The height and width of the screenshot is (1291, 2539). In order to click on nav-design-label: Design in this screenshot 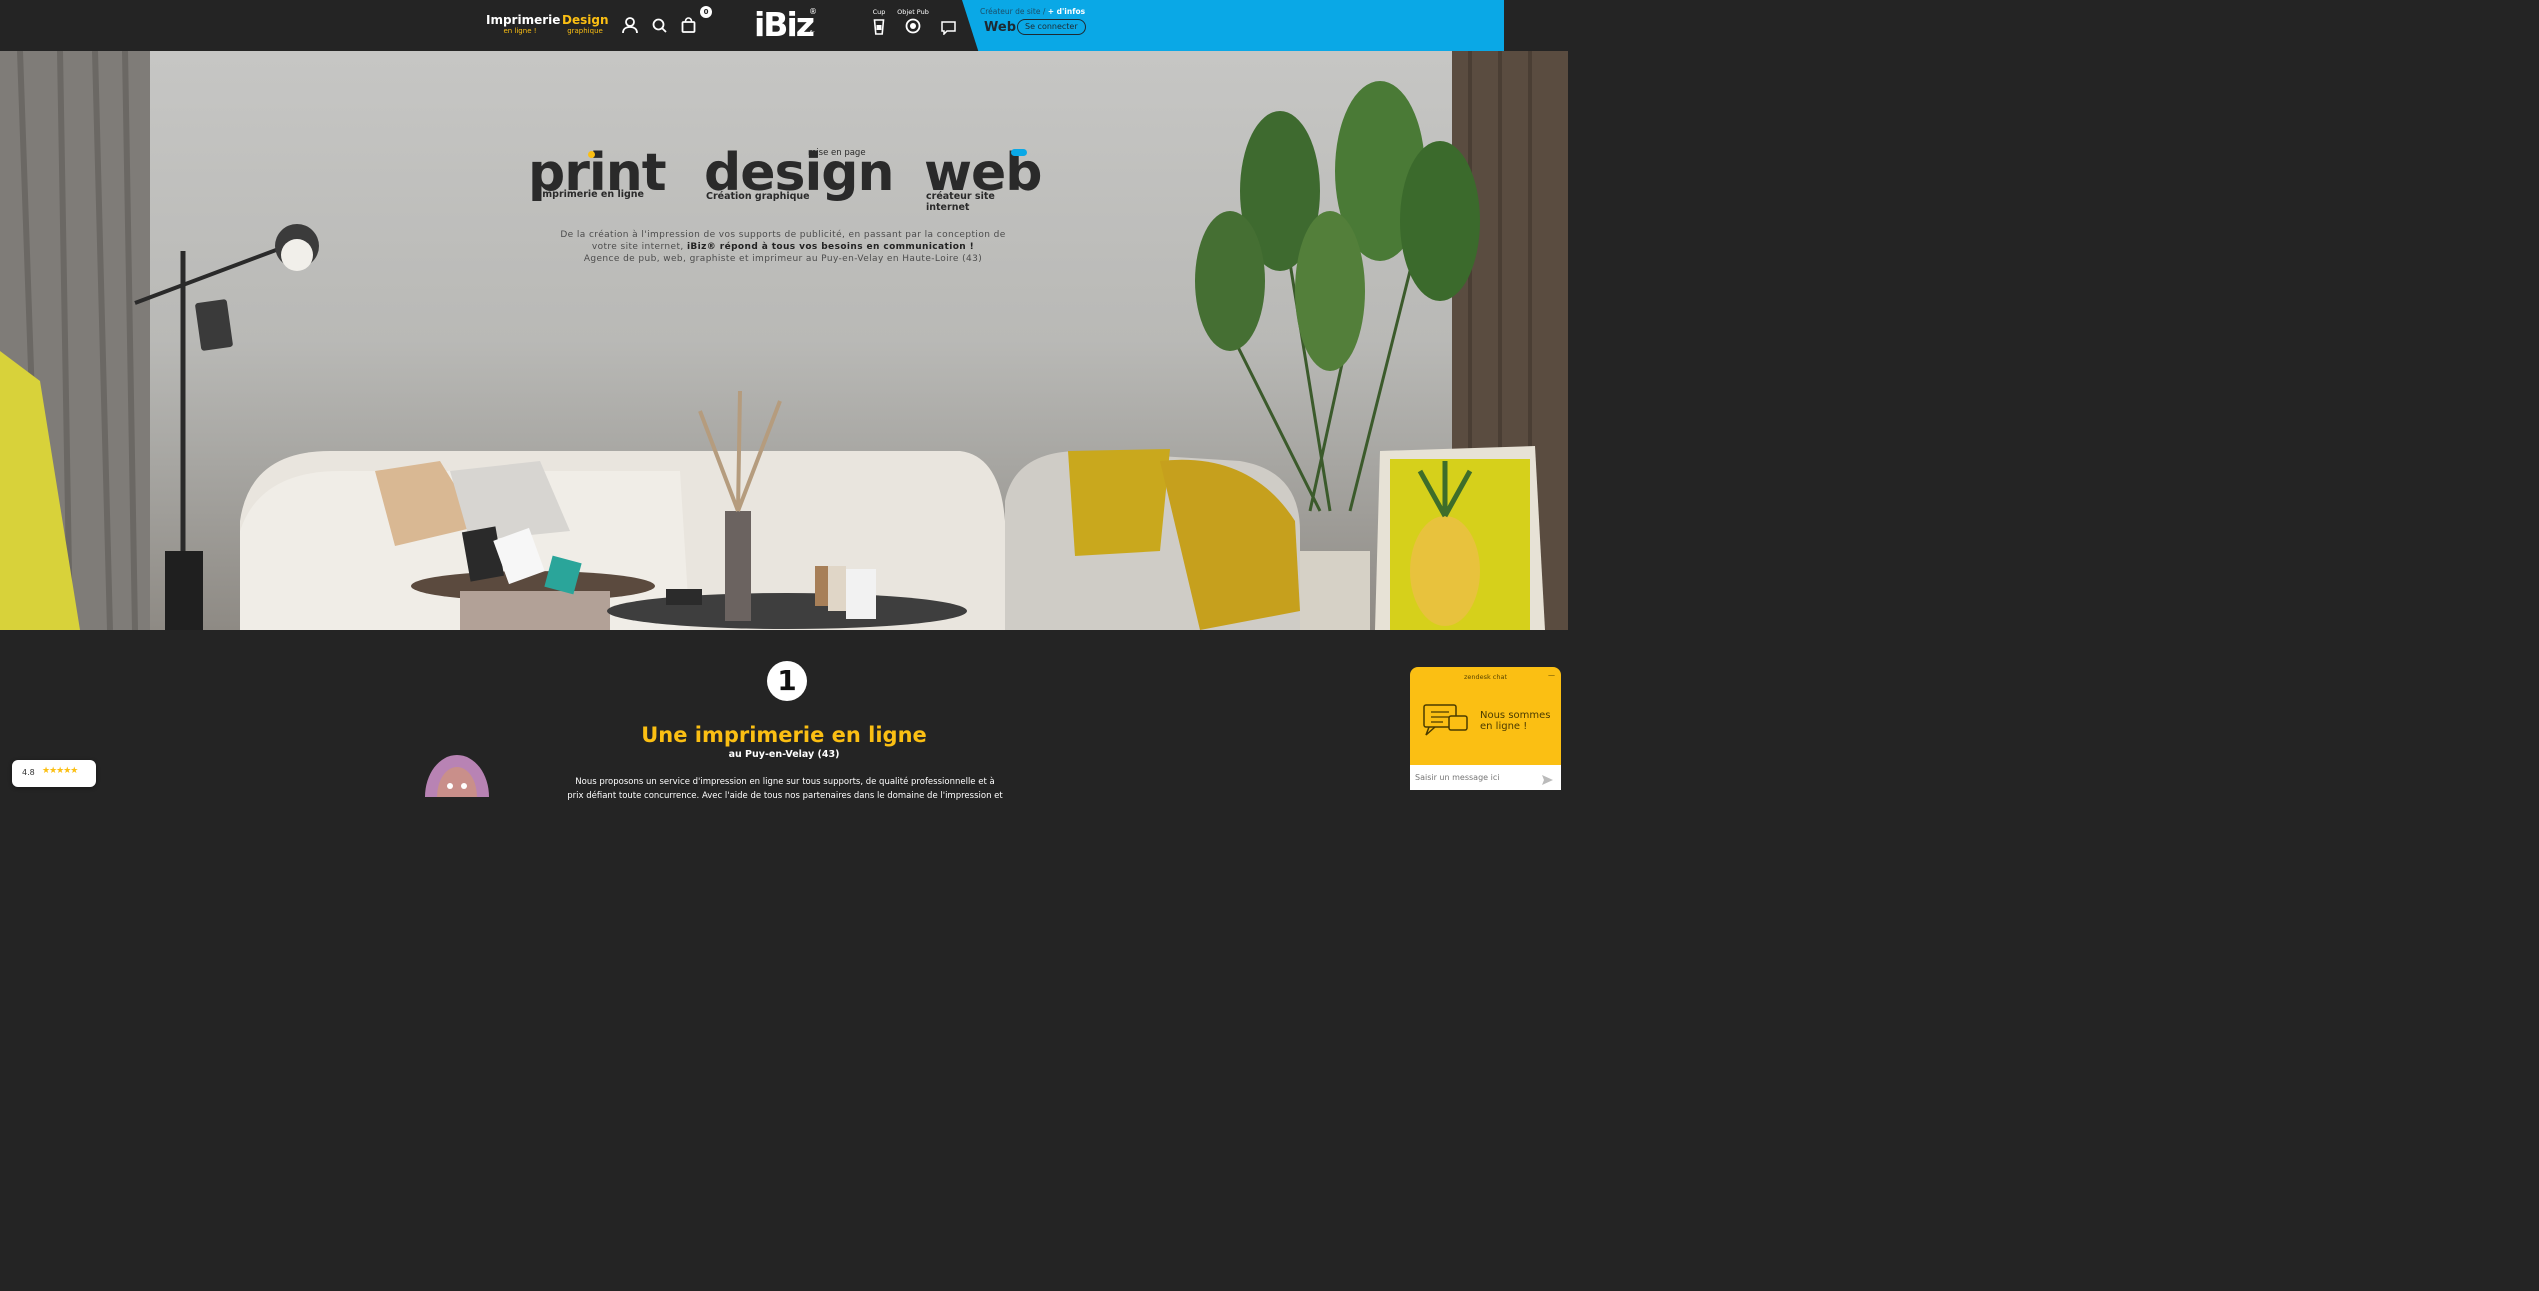, I will do `click(585, 20)`.